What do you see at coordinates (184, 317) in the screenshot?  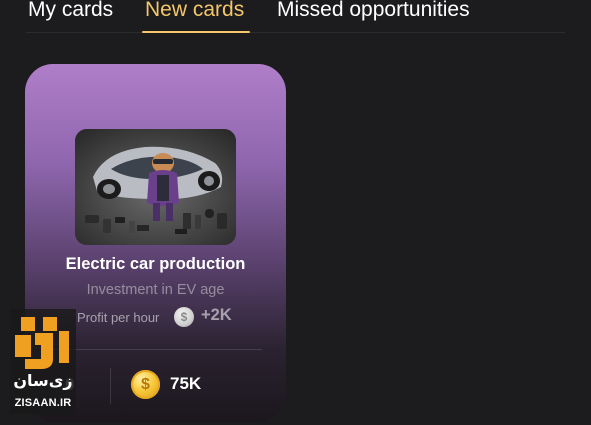 I see `coin-icon: $` at bounding box center [184, 317].